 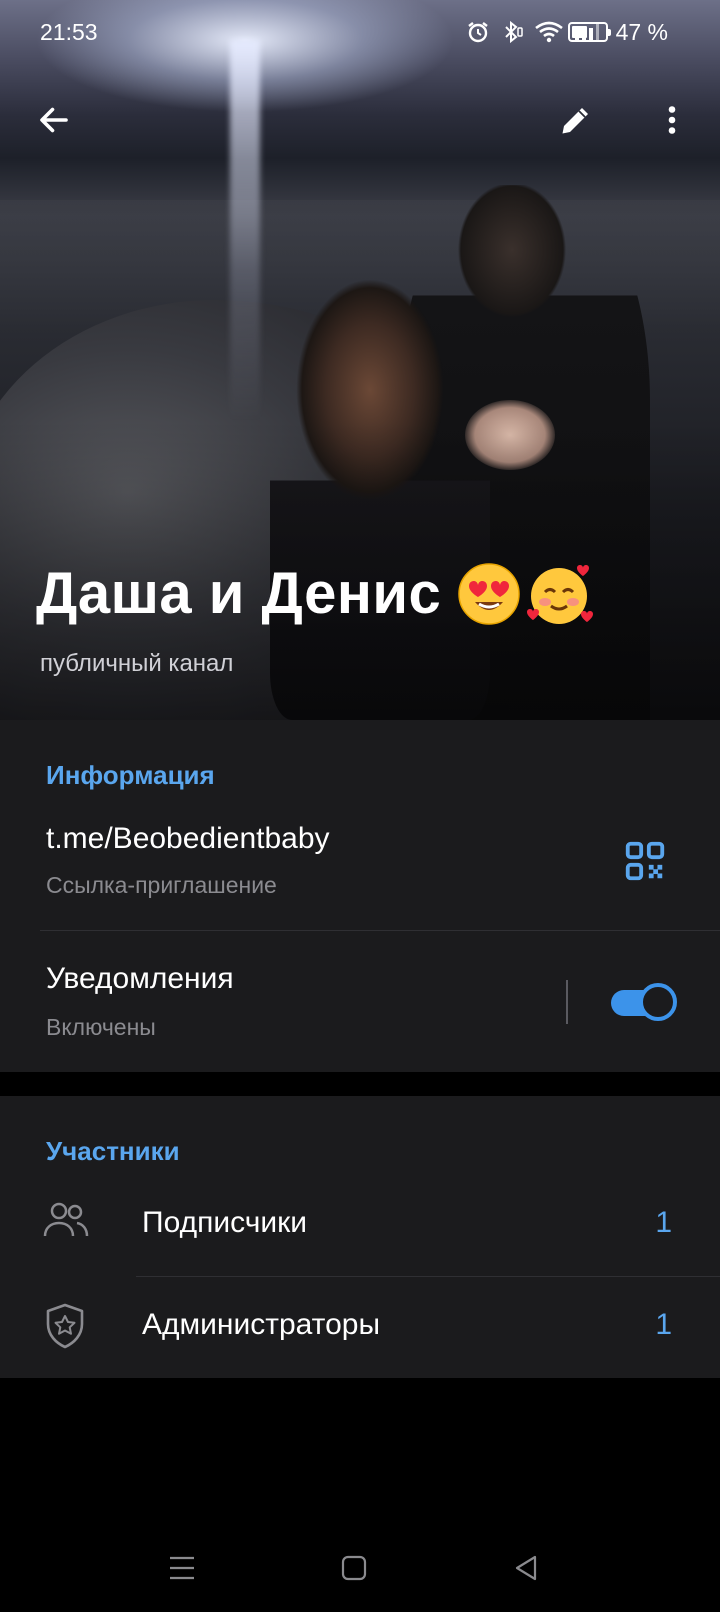 What do you see at coordinates (65, 1326) in the screenshot?
I see `shield-star-icon` at bounding box center [65, 1326].